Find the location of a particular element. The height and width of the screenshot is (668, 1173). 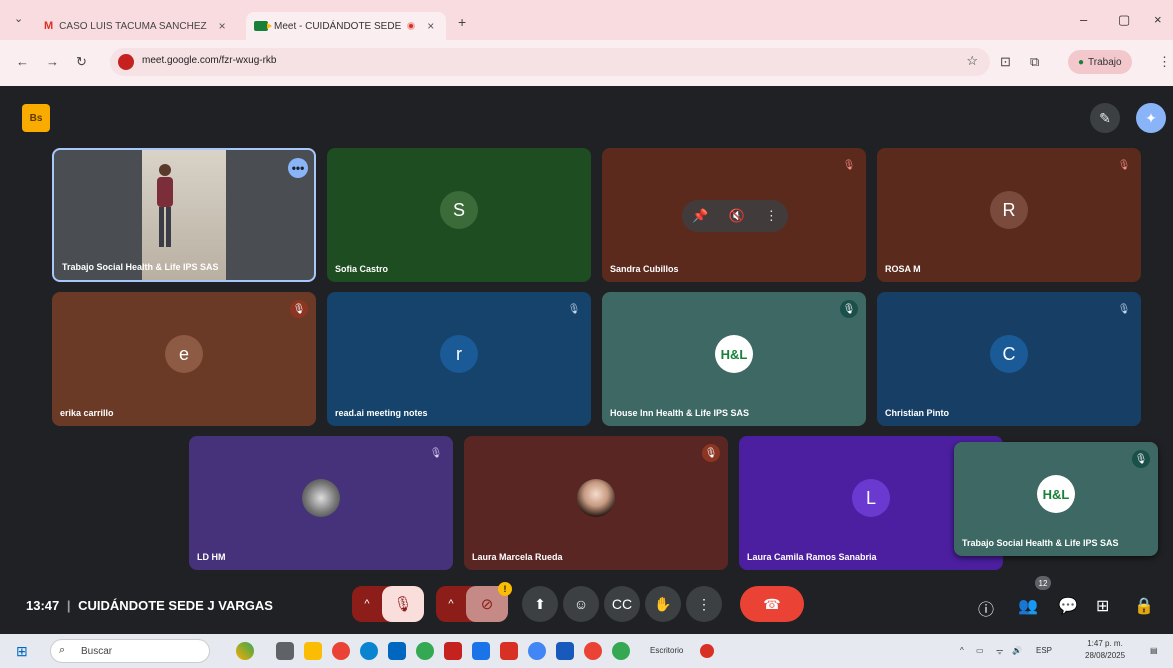

mic-off-button: 🎙 is located at coordinates (403, 604).